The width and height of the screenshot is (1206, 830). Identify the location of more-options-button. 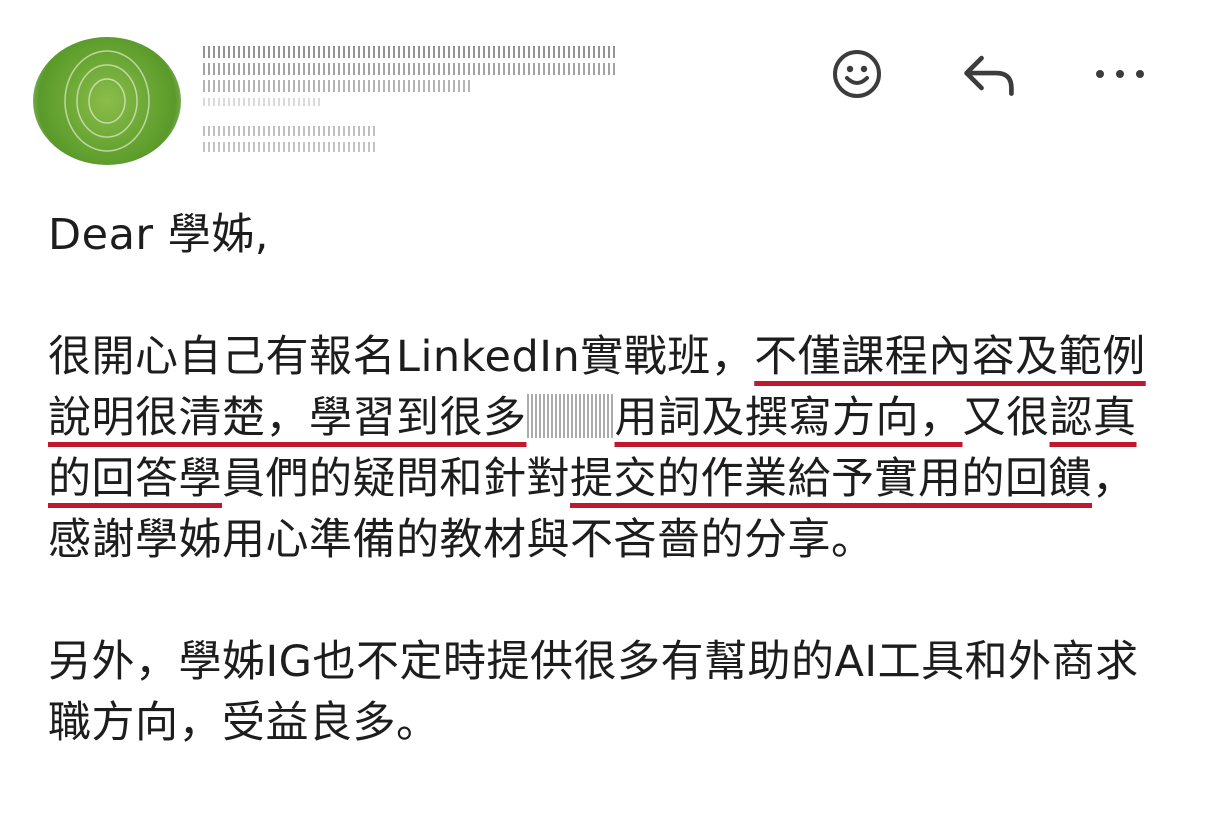
(1120, 74).